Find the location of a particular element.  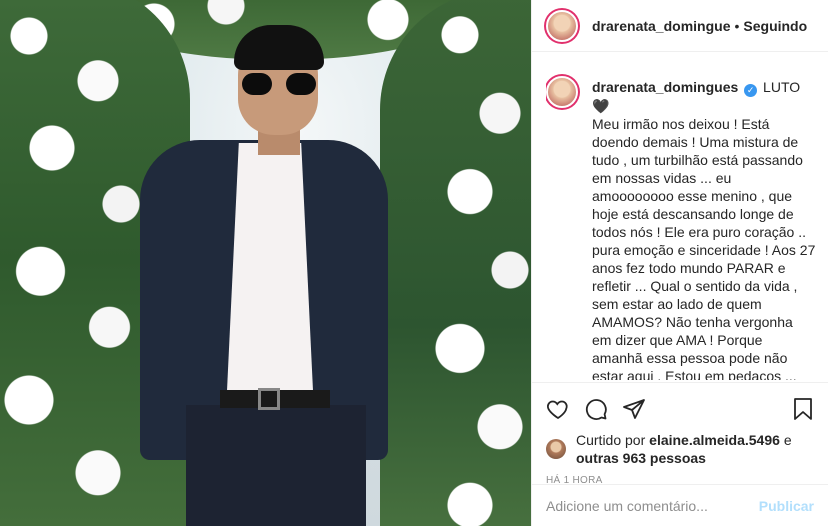

follow-status-button: Seguindo is located at coordinates (775, 26).